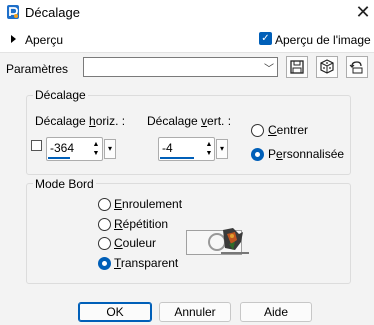 This screenshot has height=325, width=374. I want to click on params-label: Paramètres, so click(37, 69).